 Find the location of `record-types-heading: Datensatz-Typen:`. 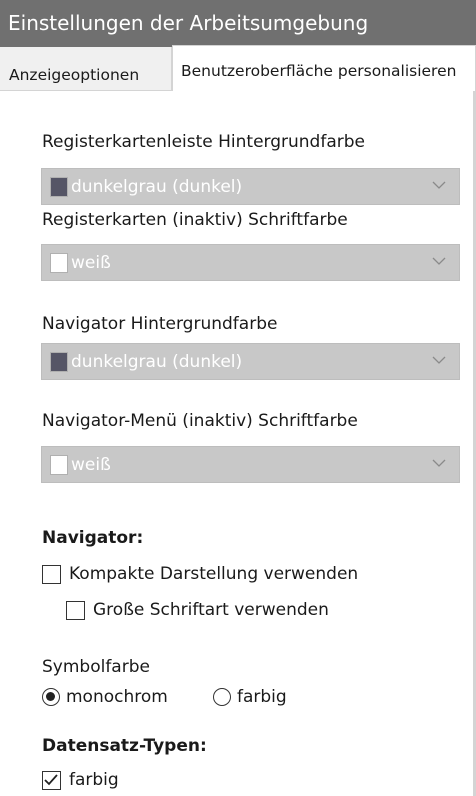

record-types-heading: Datensatz-Typen: is located at coordinates (124, 746).